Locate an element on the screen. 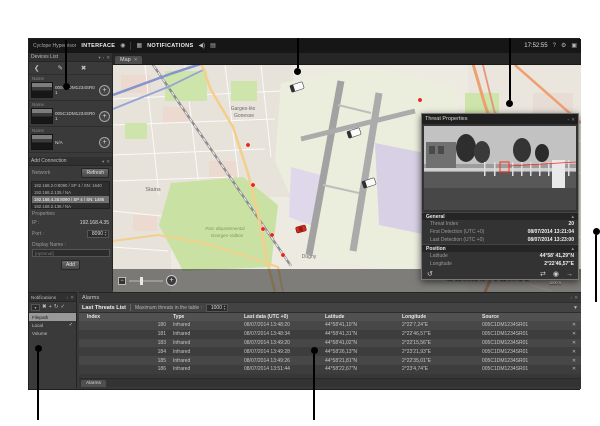 This screenshot has height=426, width=600. plus-icon: + is located at coordinates (50, 307).